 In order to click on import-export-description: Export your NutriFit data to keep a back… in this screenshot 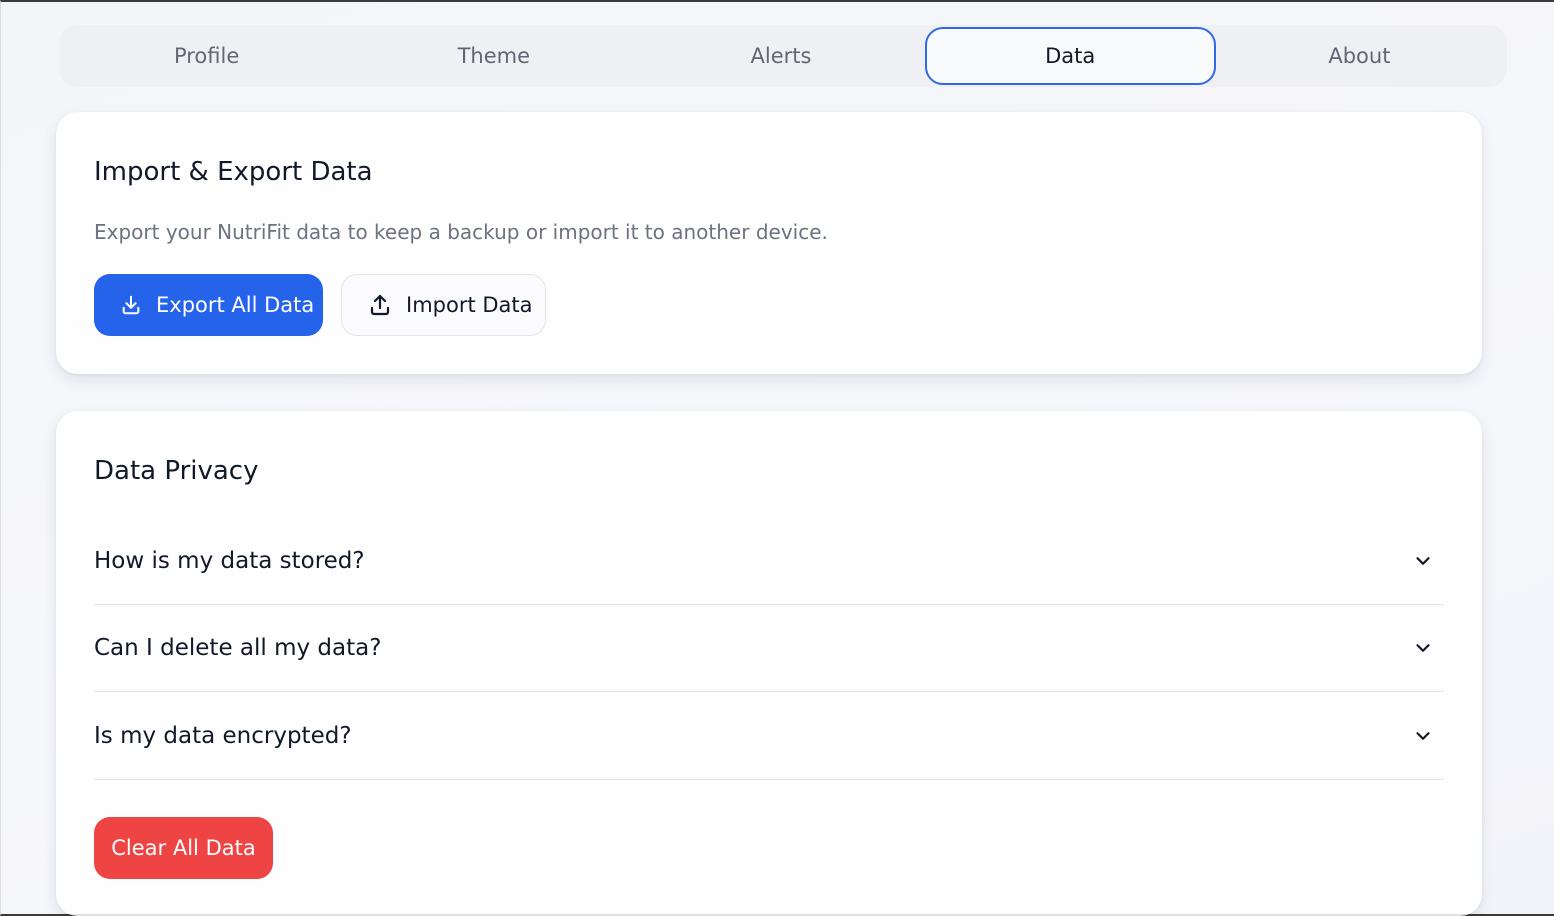, I will do `click(461, 232)`.